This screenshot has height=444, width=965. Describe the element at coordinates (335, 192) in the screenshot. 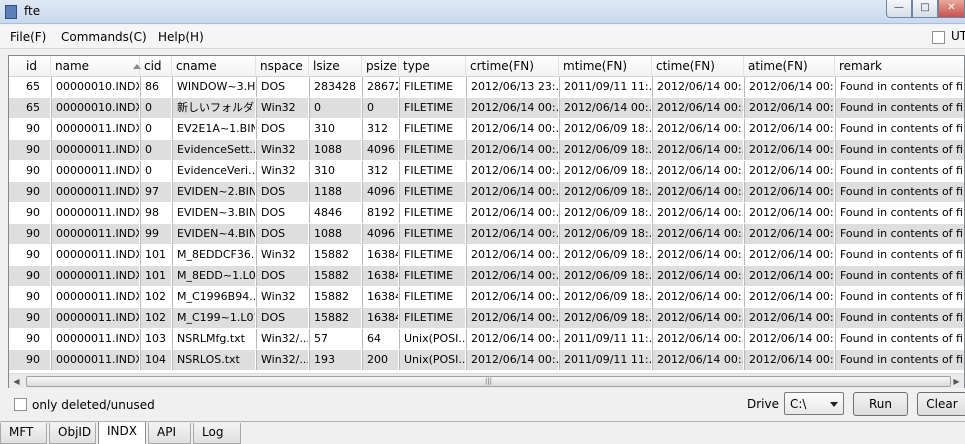

I see `cell-lsize: 1188` at that location.